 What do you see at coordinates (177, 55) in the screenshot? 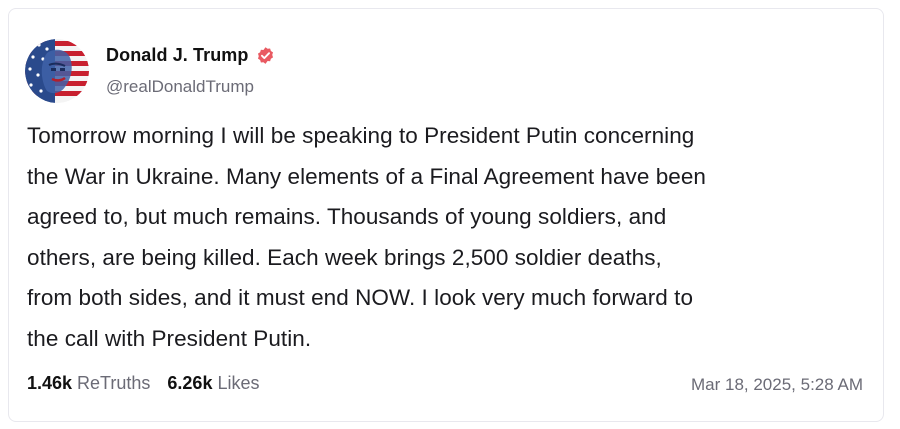
I see `author-display-name: Donald J. Trump` at bounding box center [177, 55].